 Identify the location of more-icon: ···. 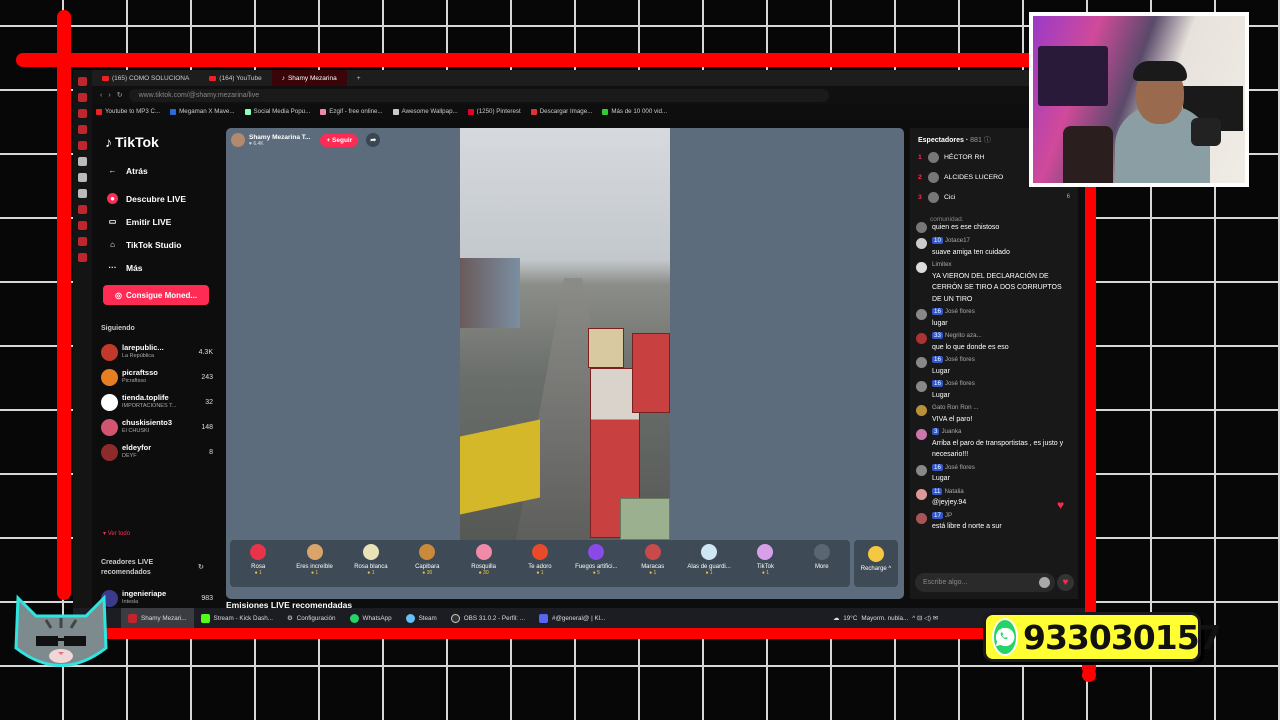
(112, 267).